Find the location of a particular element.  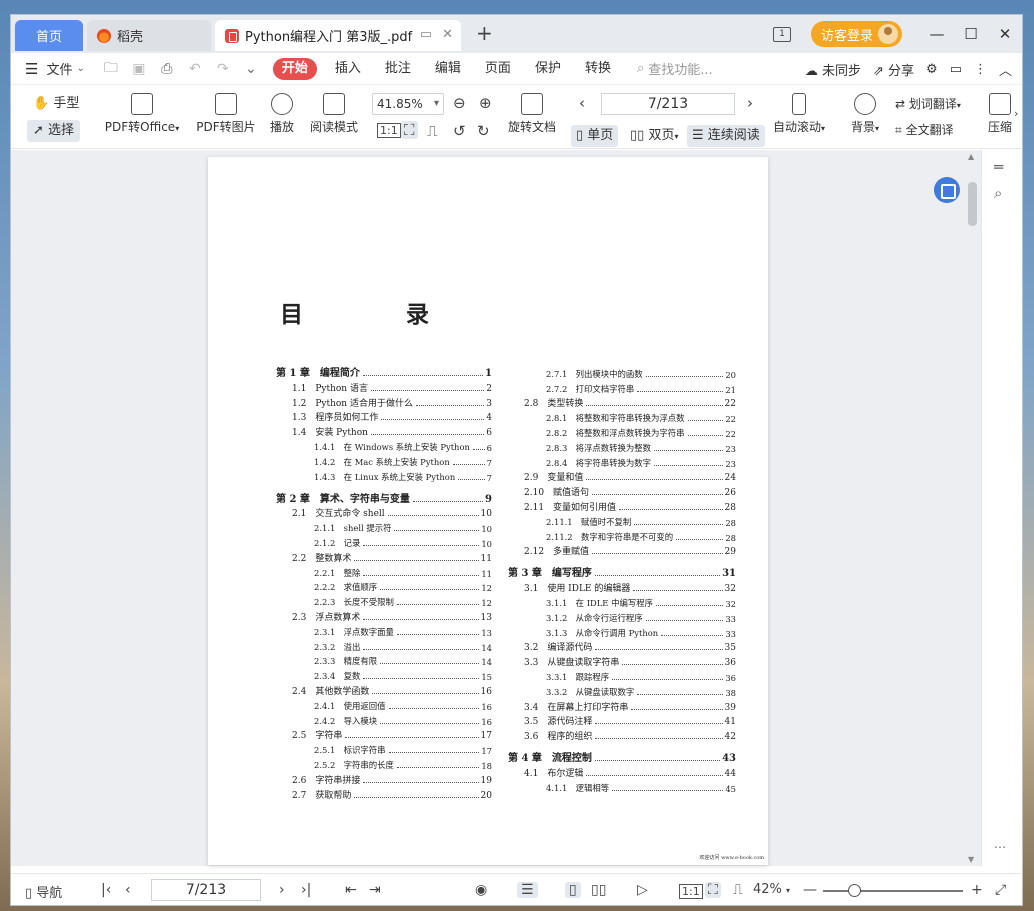

toc-entry: 2.8.2 将整数和浮点数转换为字符串 22 is located at coordinates (622, 431).